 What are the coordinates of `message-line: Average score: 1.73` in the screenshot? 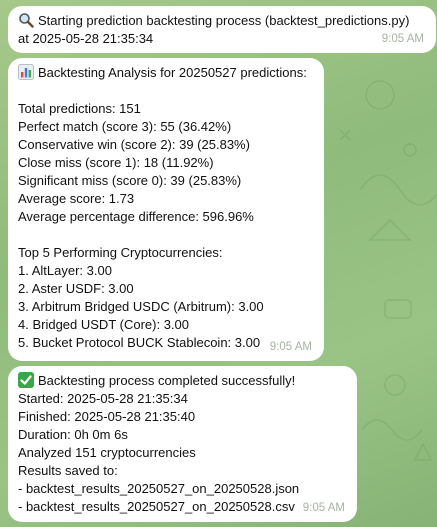 It's located at (76, 198).